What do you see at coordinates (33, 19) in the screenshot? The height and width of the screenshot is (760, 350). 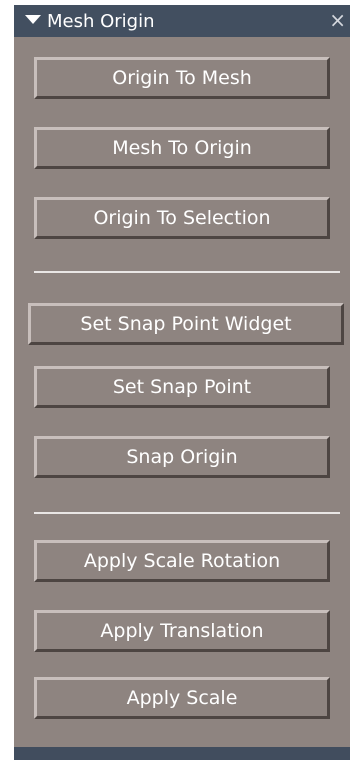 I see `collapse-triangle-icon` at bounding box center [33, 19].